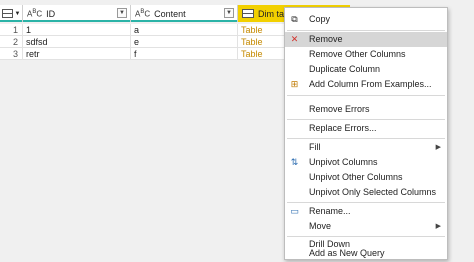 This screenshot has height=262, width=474. I want to click on table-menu-button: ▼, so click(11, 13).